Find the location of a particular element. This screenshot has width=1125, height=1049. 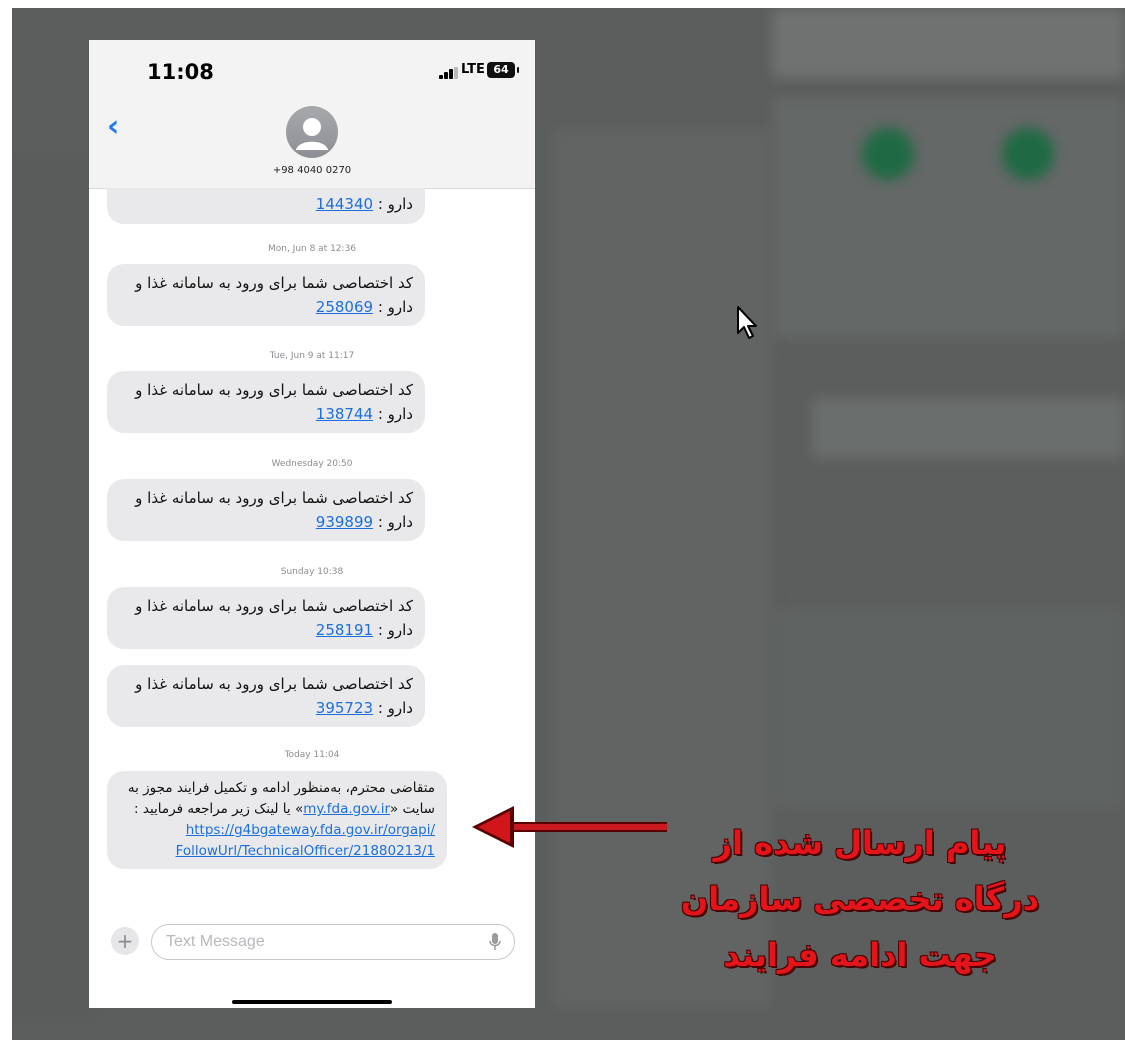

messages-header: 11:08 LTE 64 ‹ +98 4040 0270 is located at coordinates (312, 114).